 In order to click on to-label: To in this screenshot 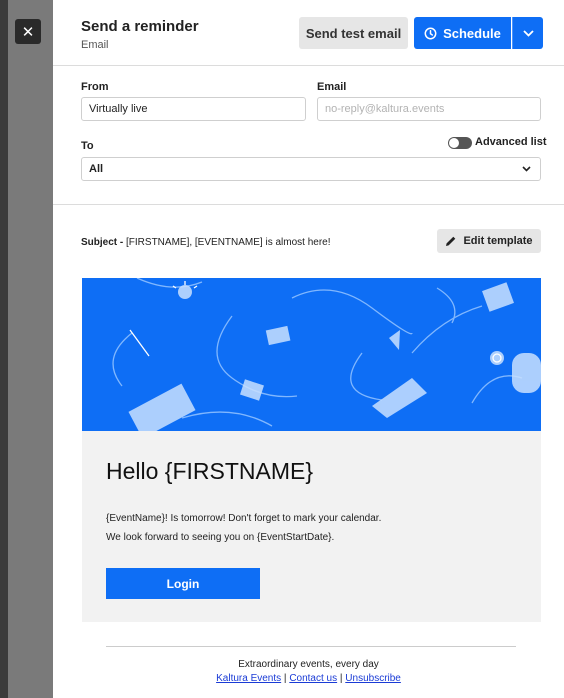, I will do `click(87, 146)`.